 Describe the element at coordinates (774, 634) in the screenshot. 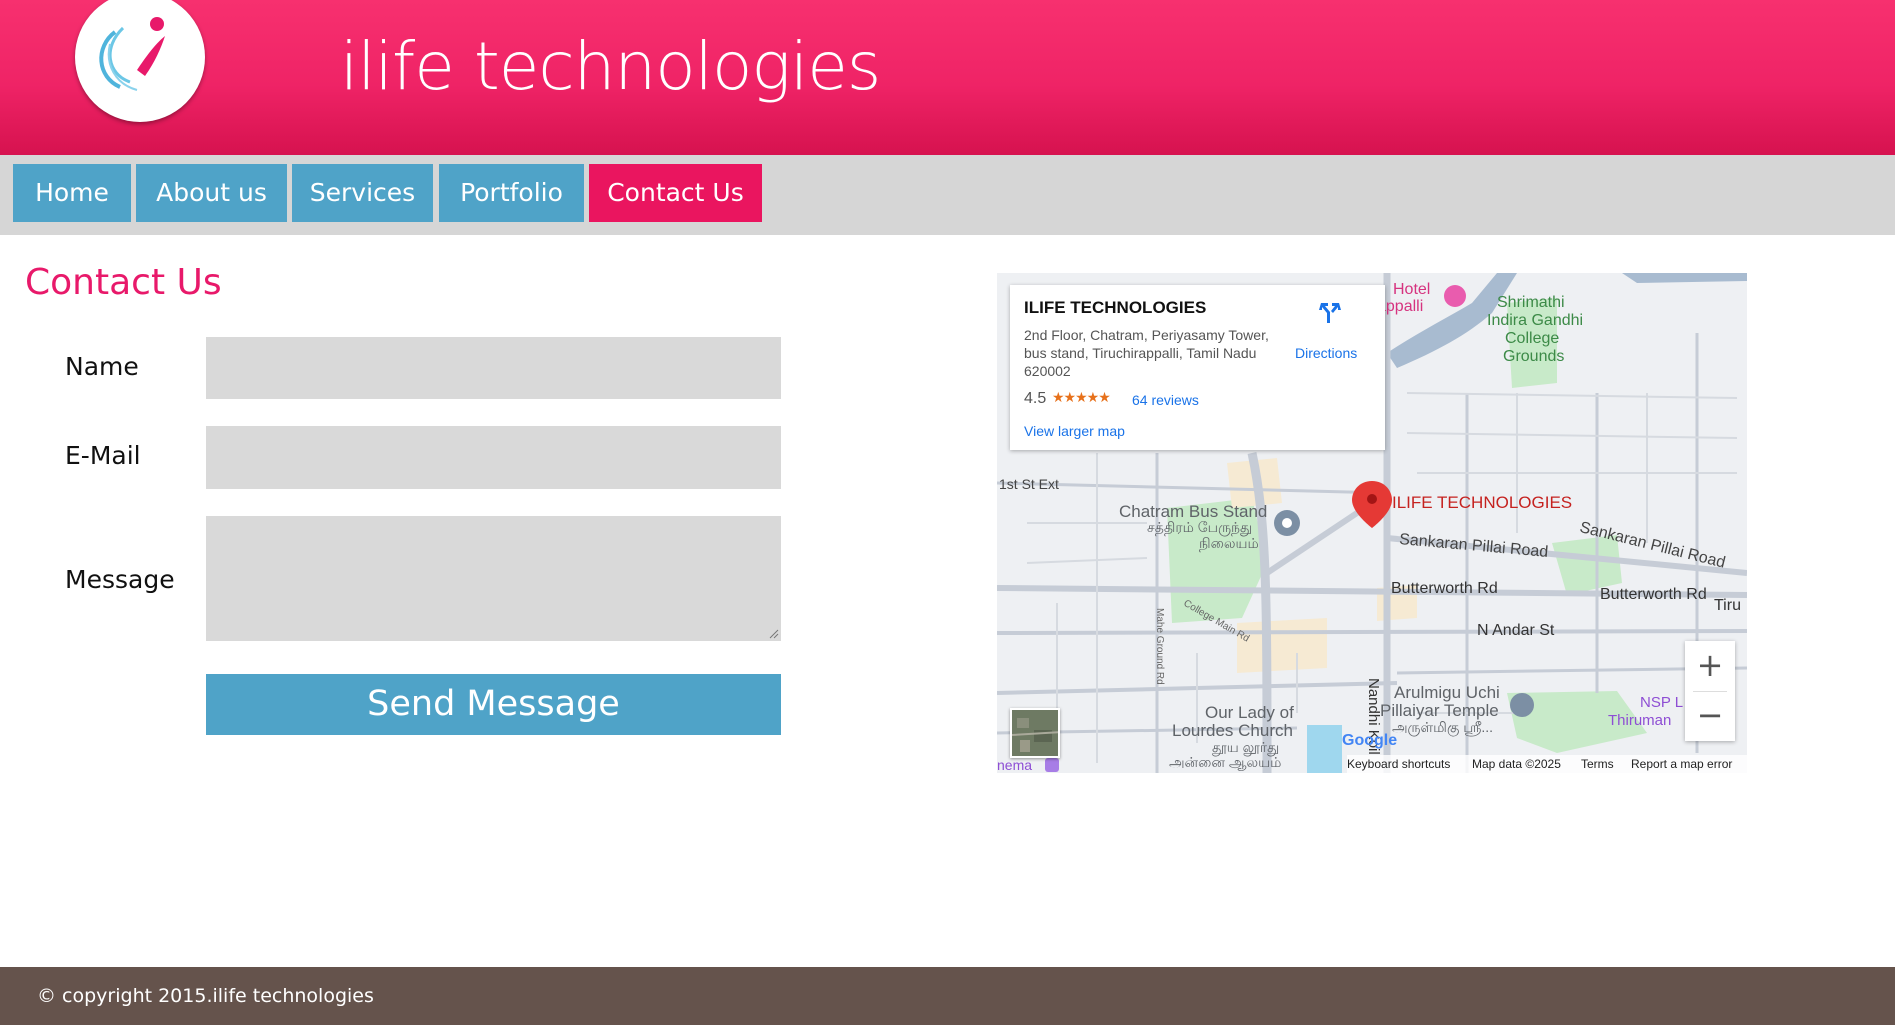

I see `resize-grip-icon` at that location.